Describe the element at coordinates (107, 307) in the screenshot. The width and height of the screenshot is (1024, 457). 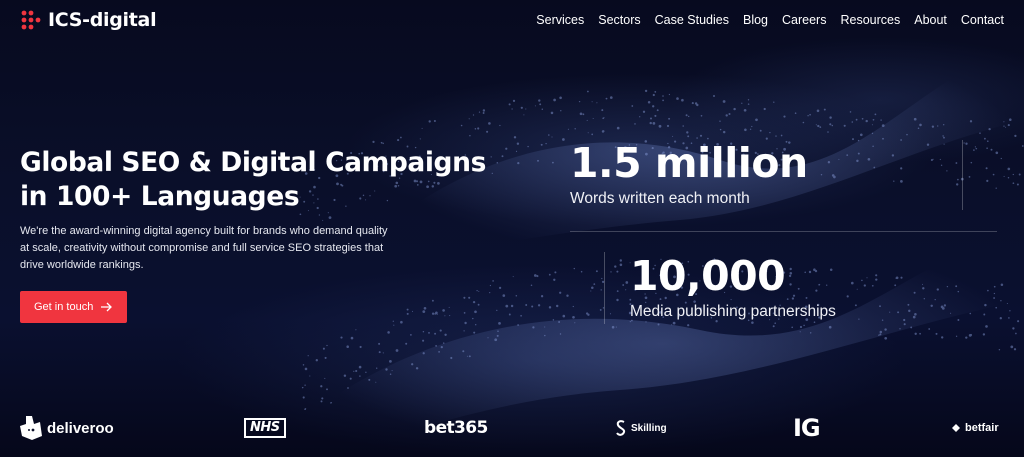
I see `arrow-right-icon` at that location.